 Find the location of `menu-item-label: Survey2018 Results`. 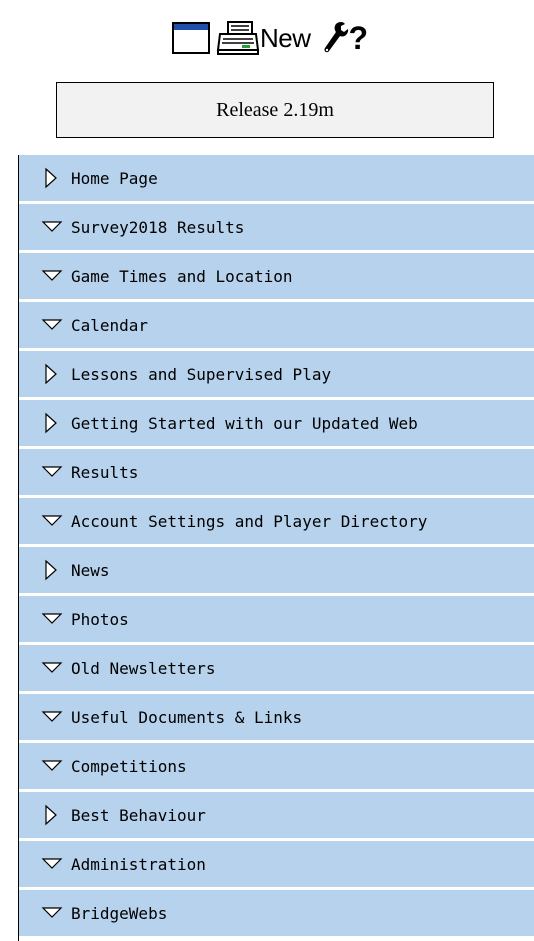

menu-item-label: Survey2018 Results is located at coordinates (158, 227).